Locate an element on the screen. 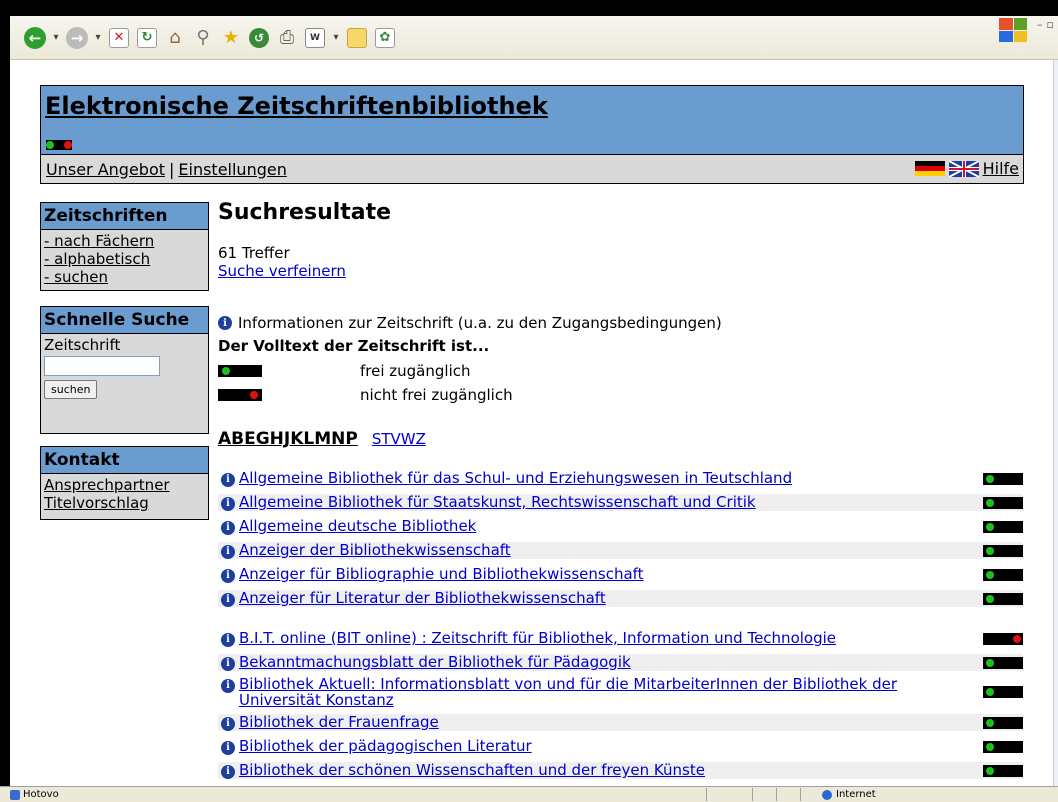  status-text: Hotovo is located at coordinates (41, 794).